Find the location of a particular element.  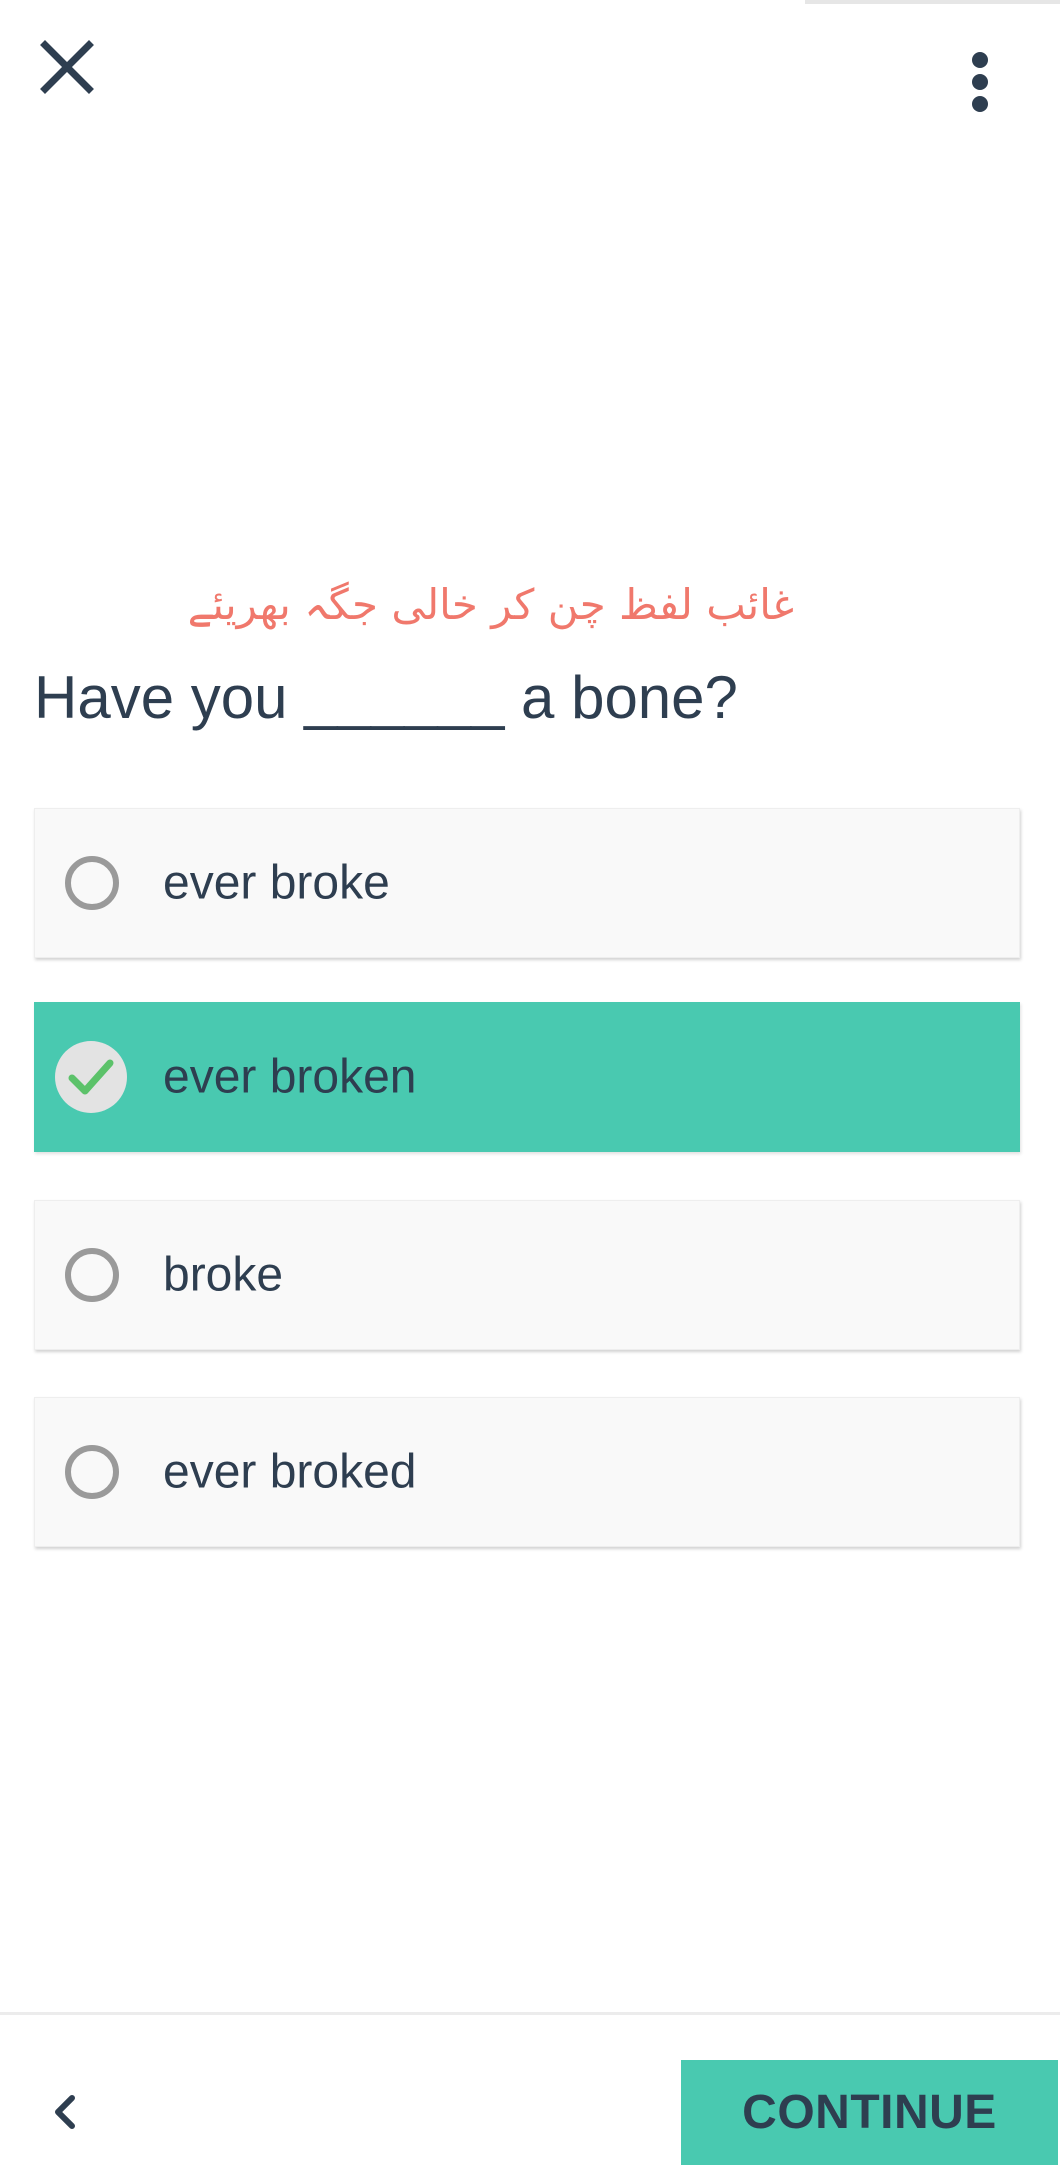

status-divider is located at coordinates (932, 2).